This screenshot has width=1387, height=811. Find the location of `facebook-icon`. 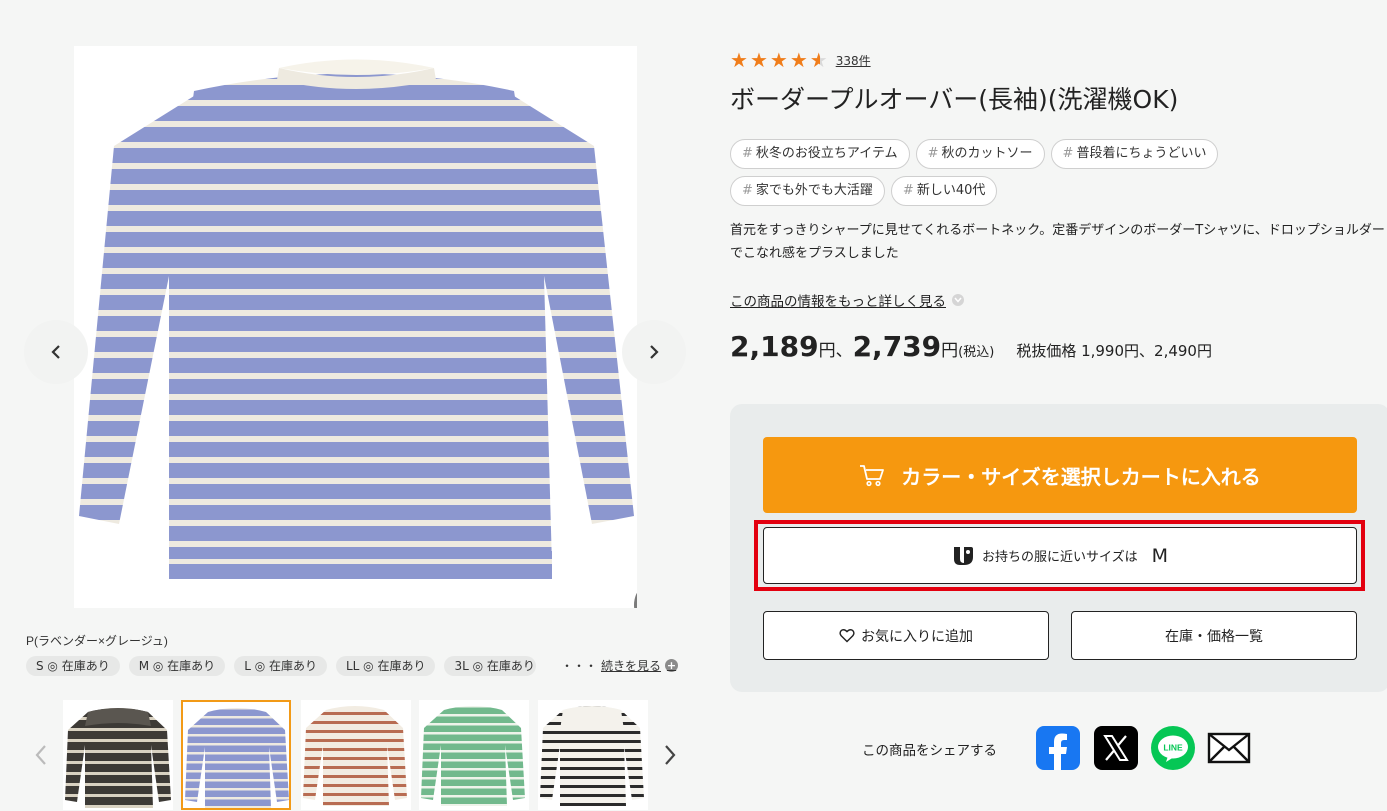

facebook-icon is located at coordinates (1058, 748).